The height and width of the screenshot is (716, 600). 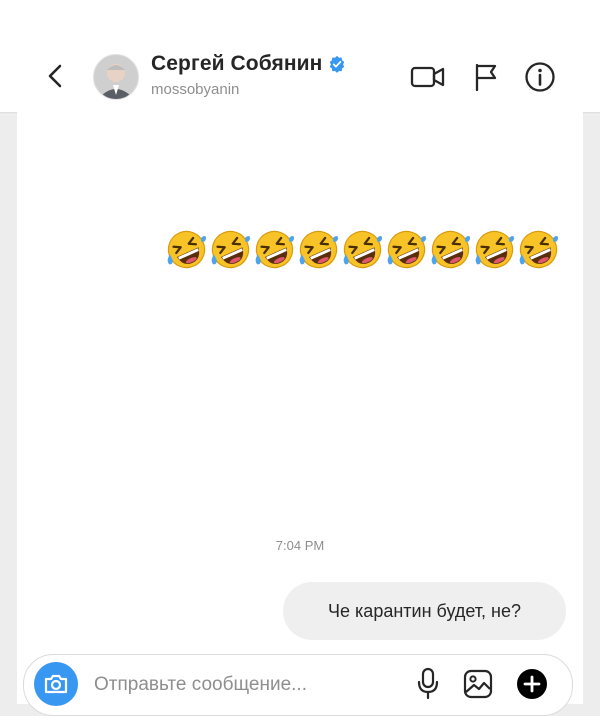 I want to click on plus-icon, so click(x=532, y=684).